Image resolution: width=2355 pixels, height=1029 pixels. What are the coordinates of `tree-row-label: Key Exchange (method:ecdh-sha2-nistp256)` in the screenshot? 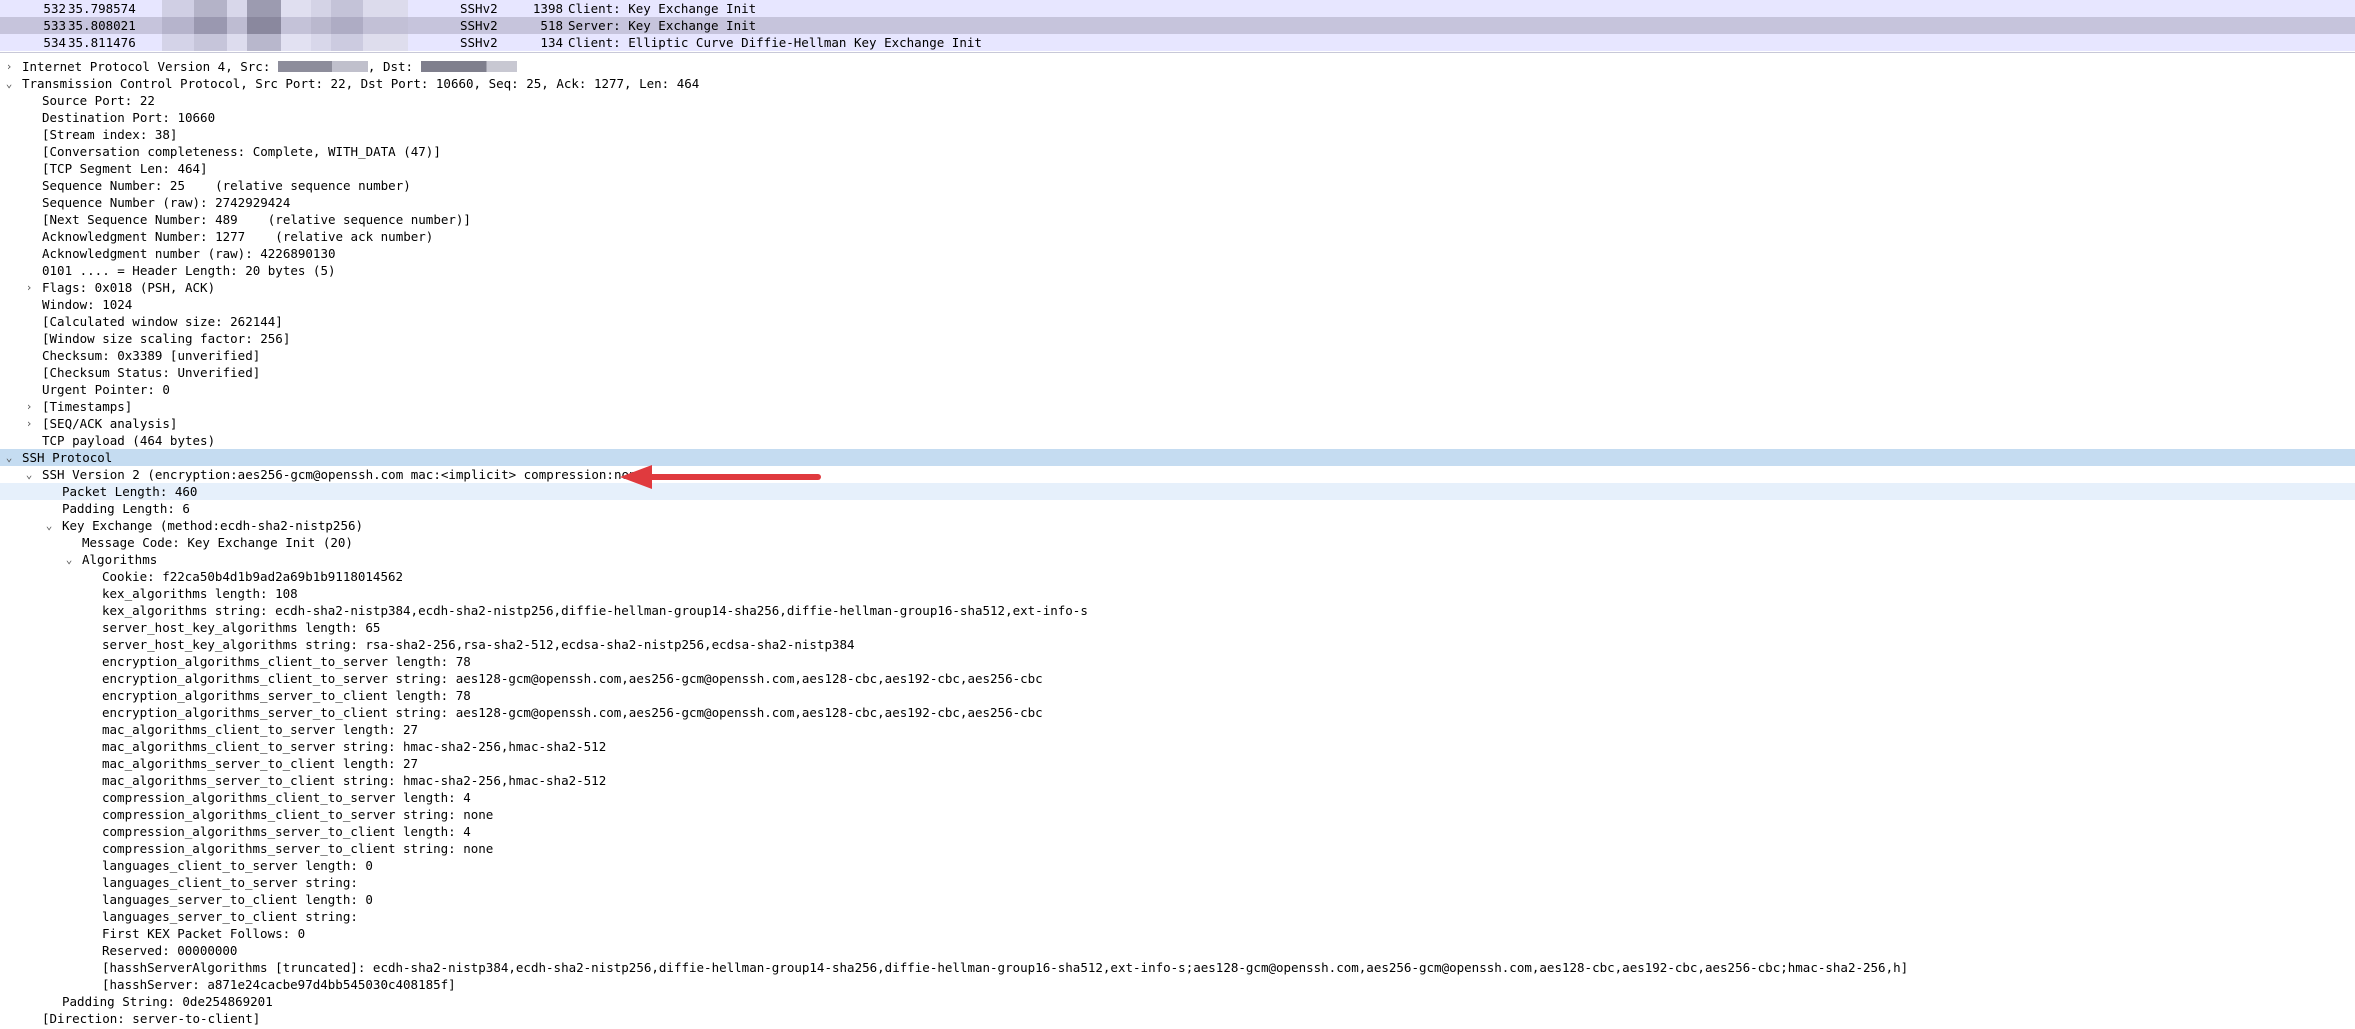 It's located at (213, 525).